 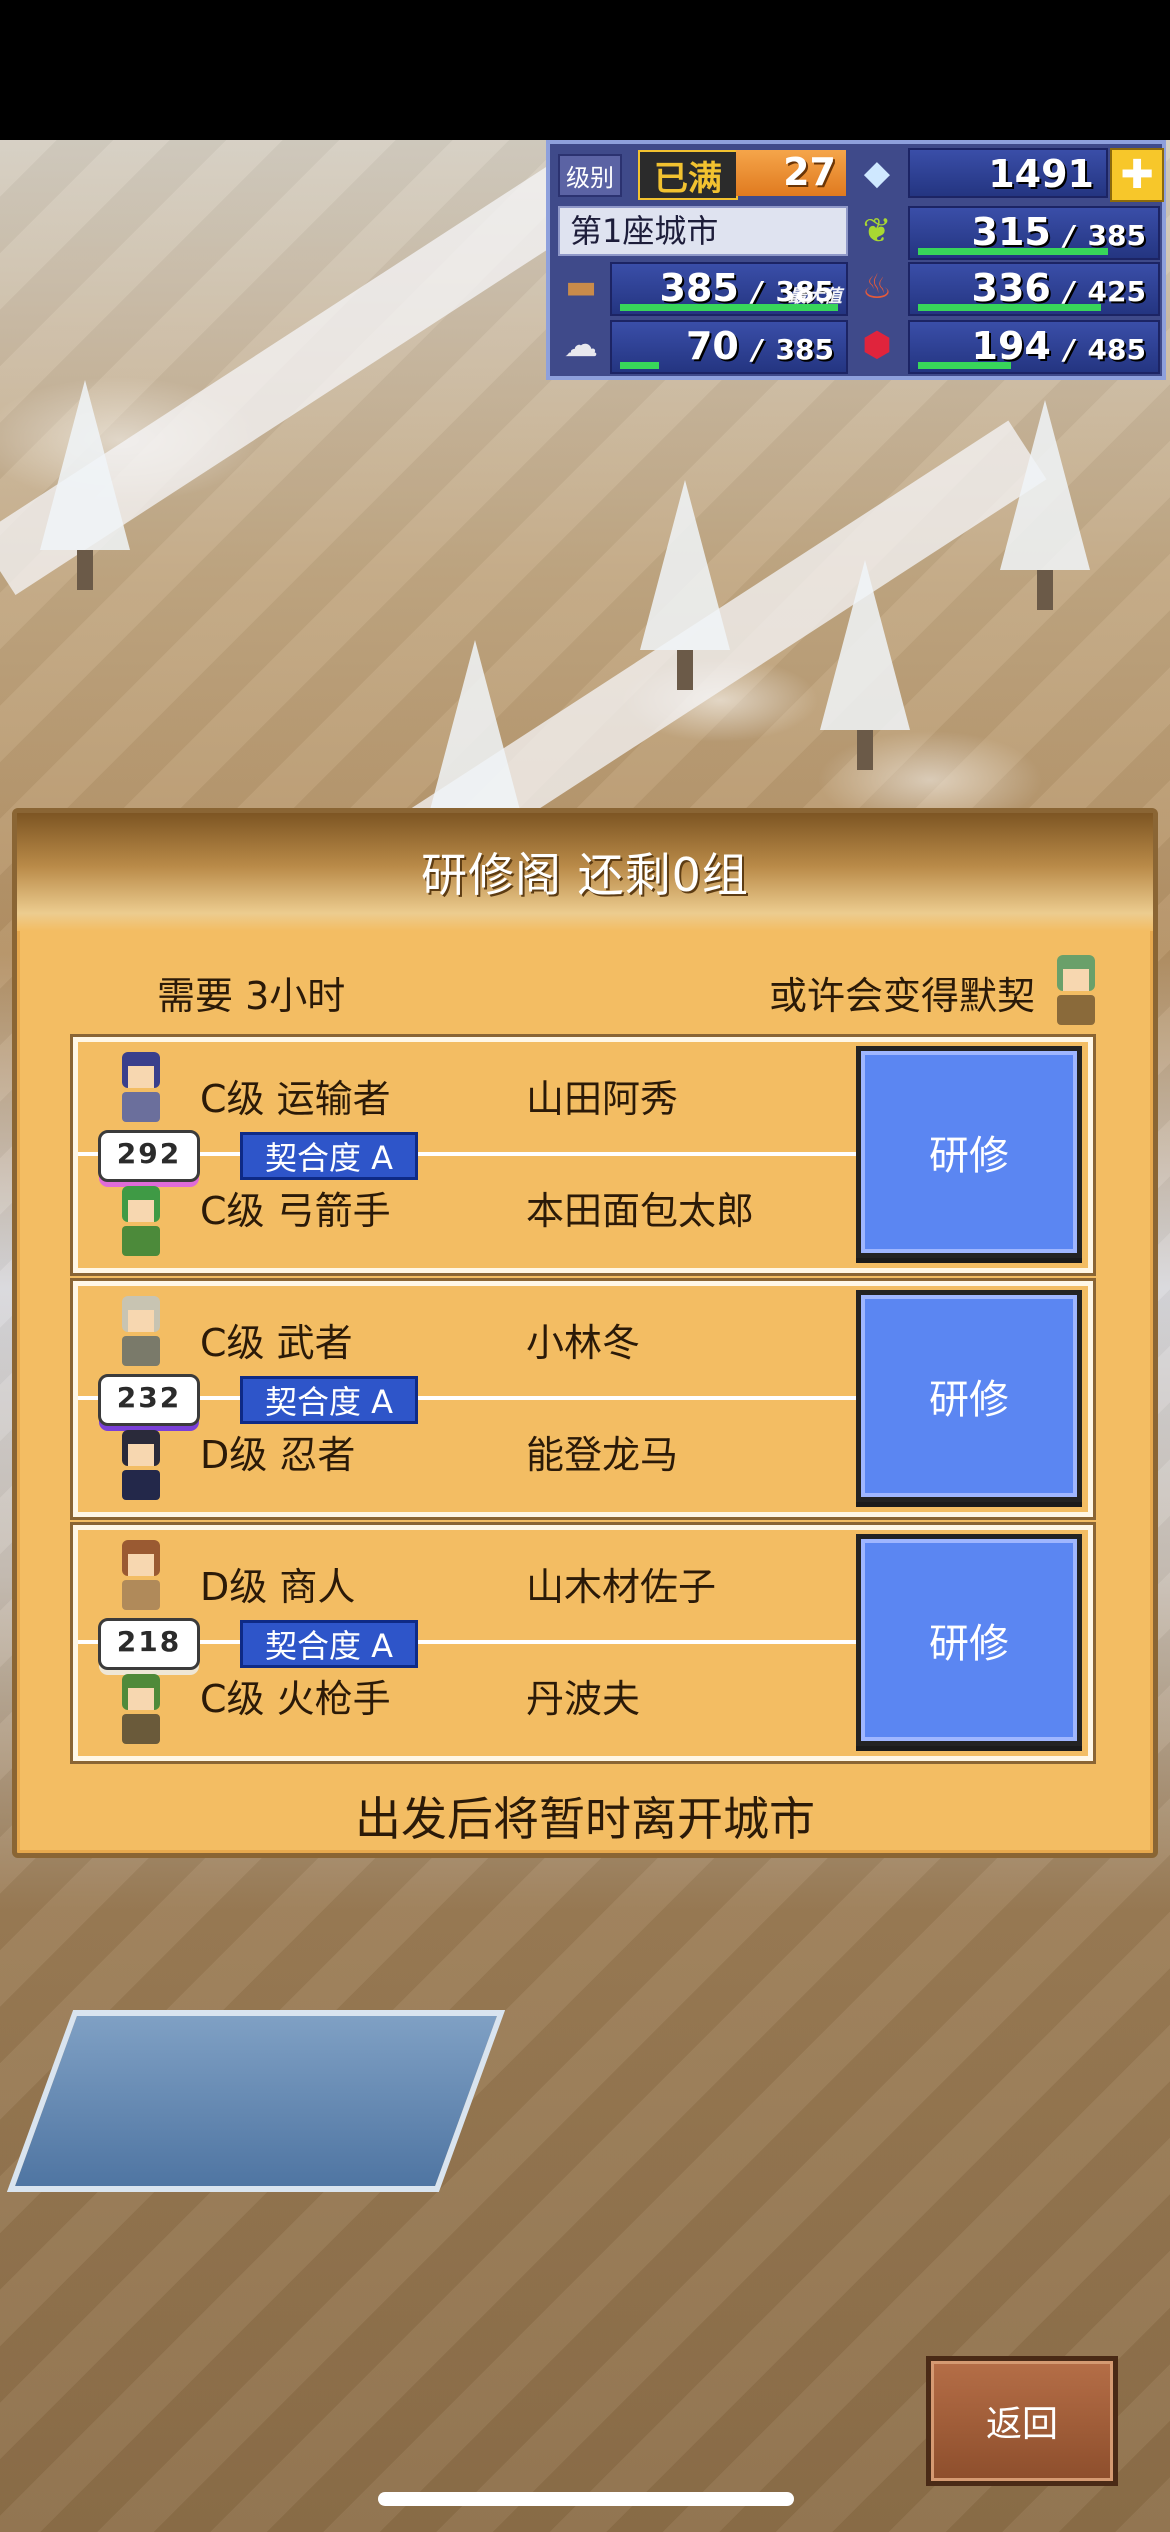 What do you see at coordinates (295, 1211) in the screenshot?
I see `member2-class: C级 弓箭手` at bounding box center [295, 1211].